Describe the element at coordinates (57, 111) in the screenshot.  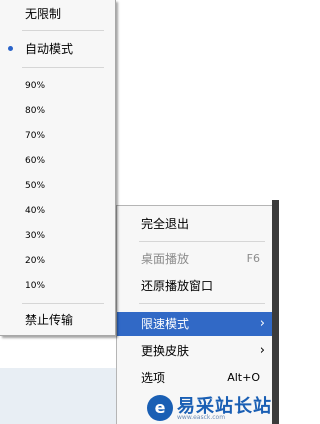
I see `submenu-item-80: 80%` at that location.